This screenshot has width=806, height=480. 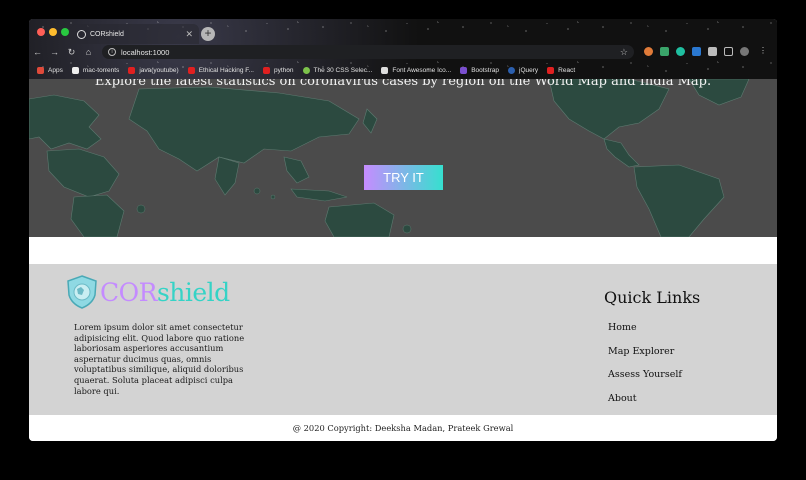 I want to click on map-region-south-america, so click(x=679, y=200).